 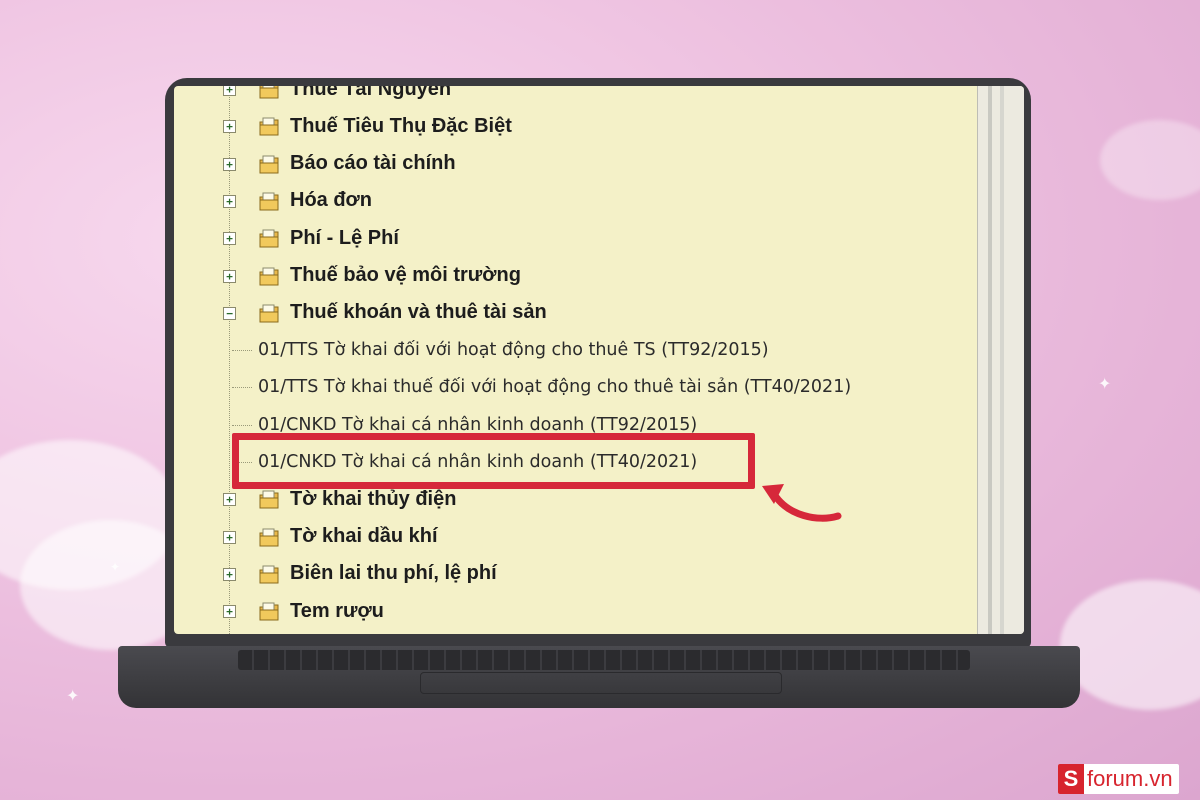 I want to click on tree-folder-label: Thuế Tiêu Thụ Đặc Biệt, so click(x=401, y=125).